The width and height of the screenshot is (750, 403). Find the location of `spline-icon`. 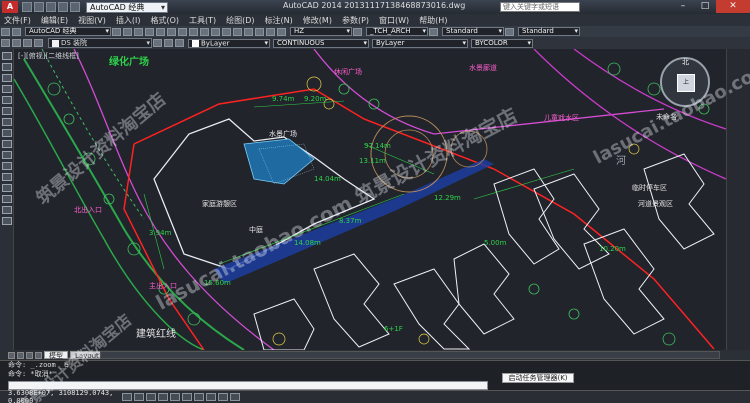

spline-icon is located at coordinates (6, 122).